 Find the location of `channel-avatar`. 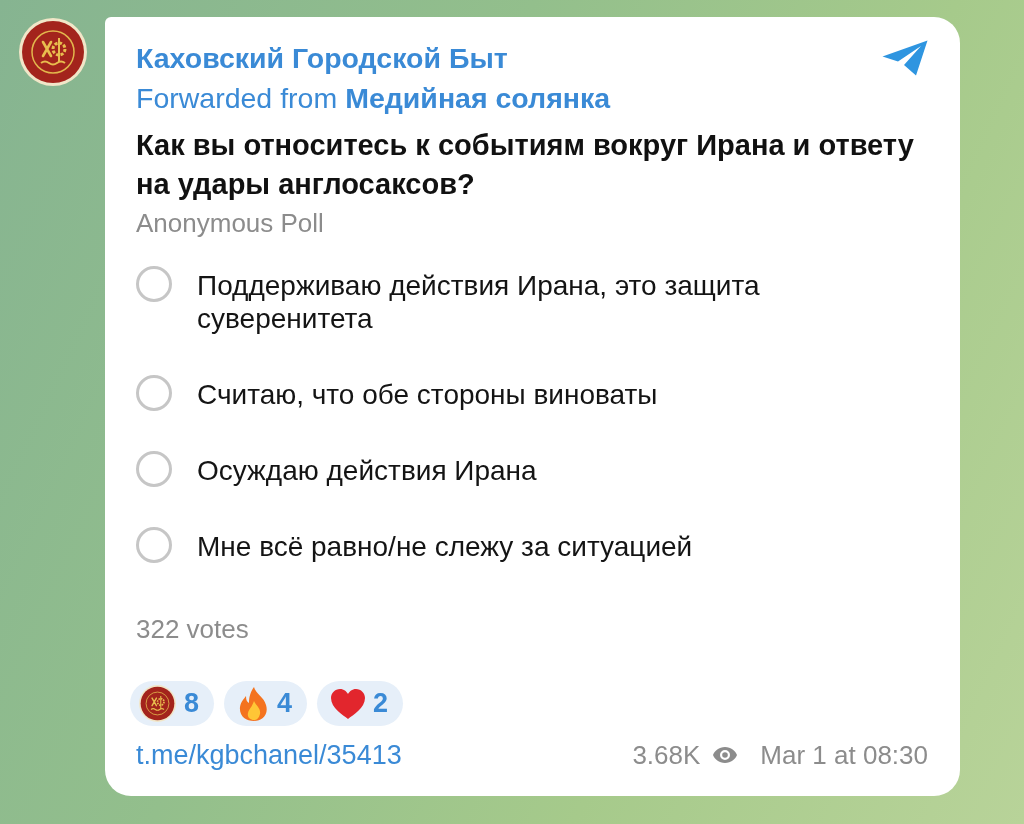

channel-avatar is located at coordinates (53, 52).